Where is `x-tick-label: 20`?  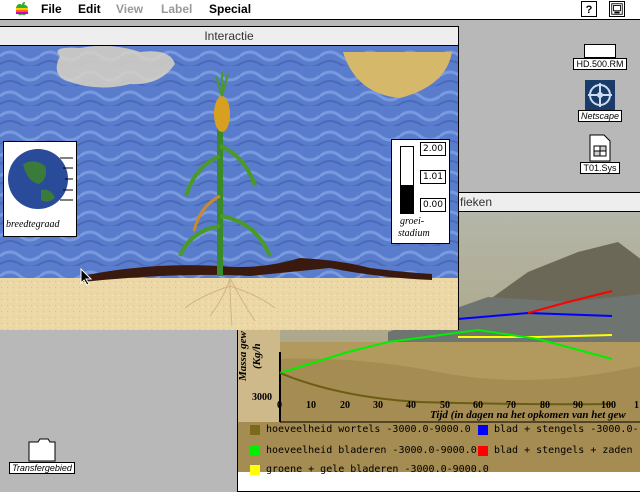 x-tick-label: 20 is located at coordinates (345, 405).